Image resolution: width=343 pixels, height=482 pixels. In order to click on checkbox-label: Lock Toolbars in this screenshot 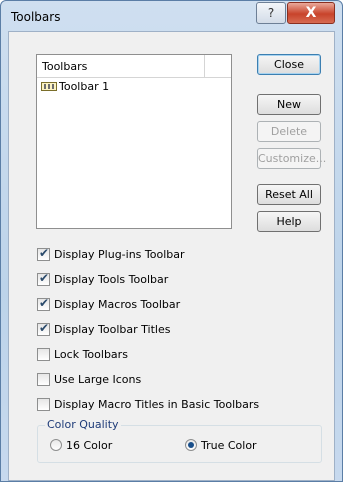, I will do `click(91, 354)`.